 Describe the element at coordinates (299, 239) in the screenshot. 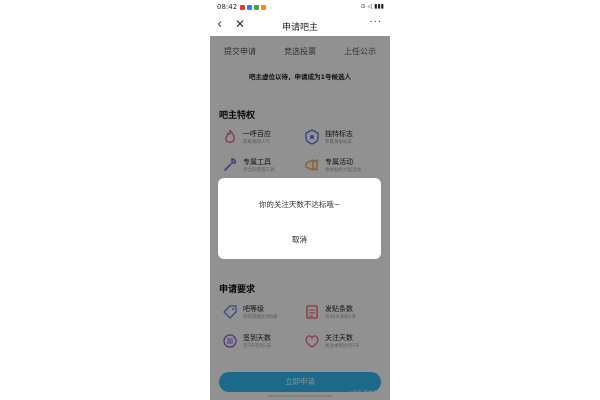

I see `cancel-button: 取消` at that location.